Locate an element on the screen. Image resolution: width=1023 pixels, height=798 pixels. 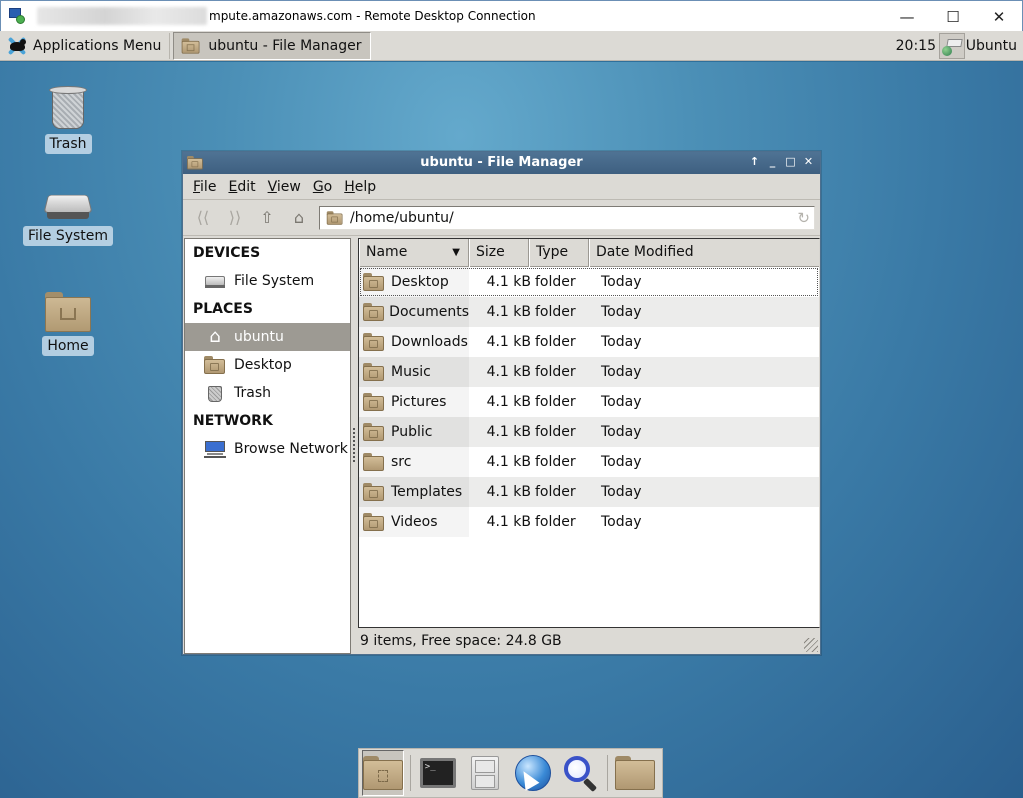
file-name: Documents is located at coordinates (429, 312).